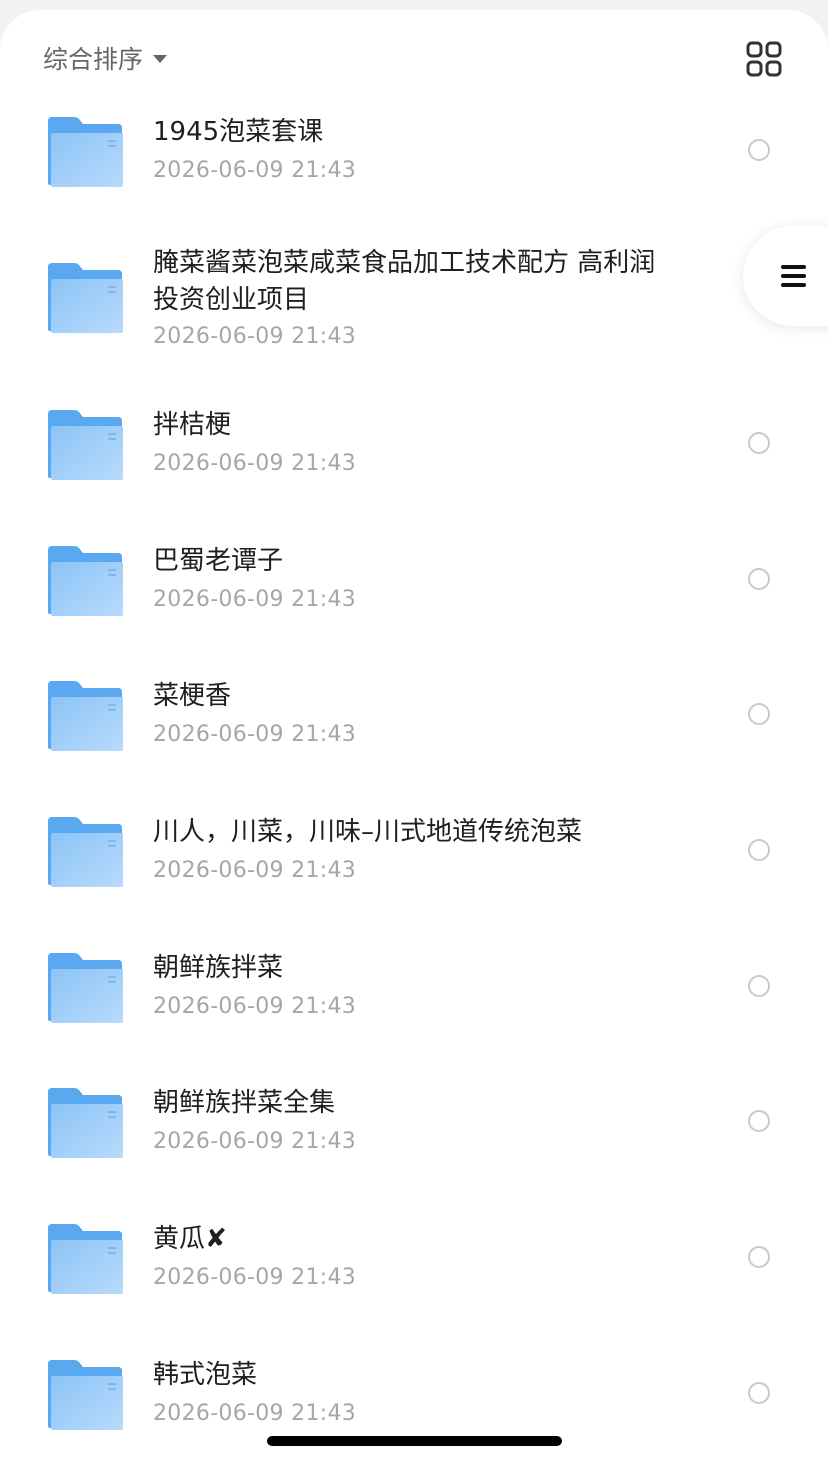  I want to click on grid-view-icon, so click(764, 59).